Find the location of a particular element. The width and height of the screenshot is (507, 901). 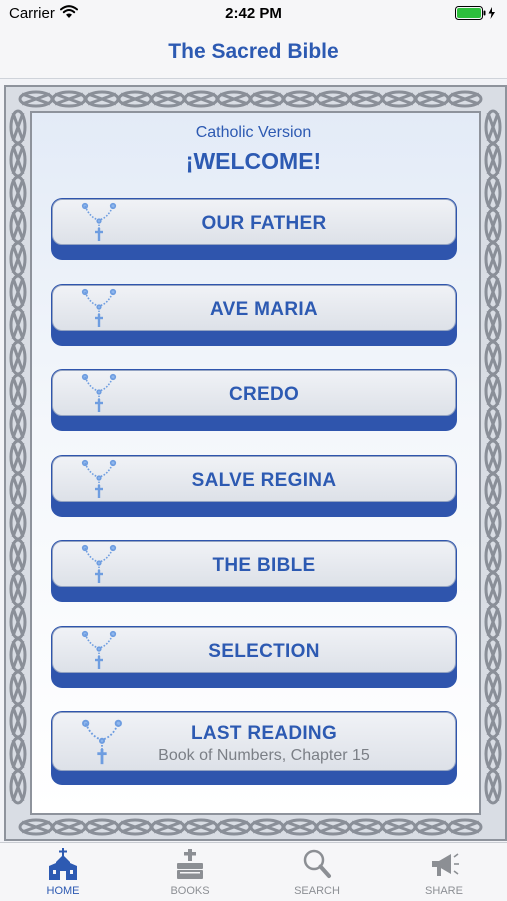

button-label: OUR FATHER is located at coordinates (264, 223).